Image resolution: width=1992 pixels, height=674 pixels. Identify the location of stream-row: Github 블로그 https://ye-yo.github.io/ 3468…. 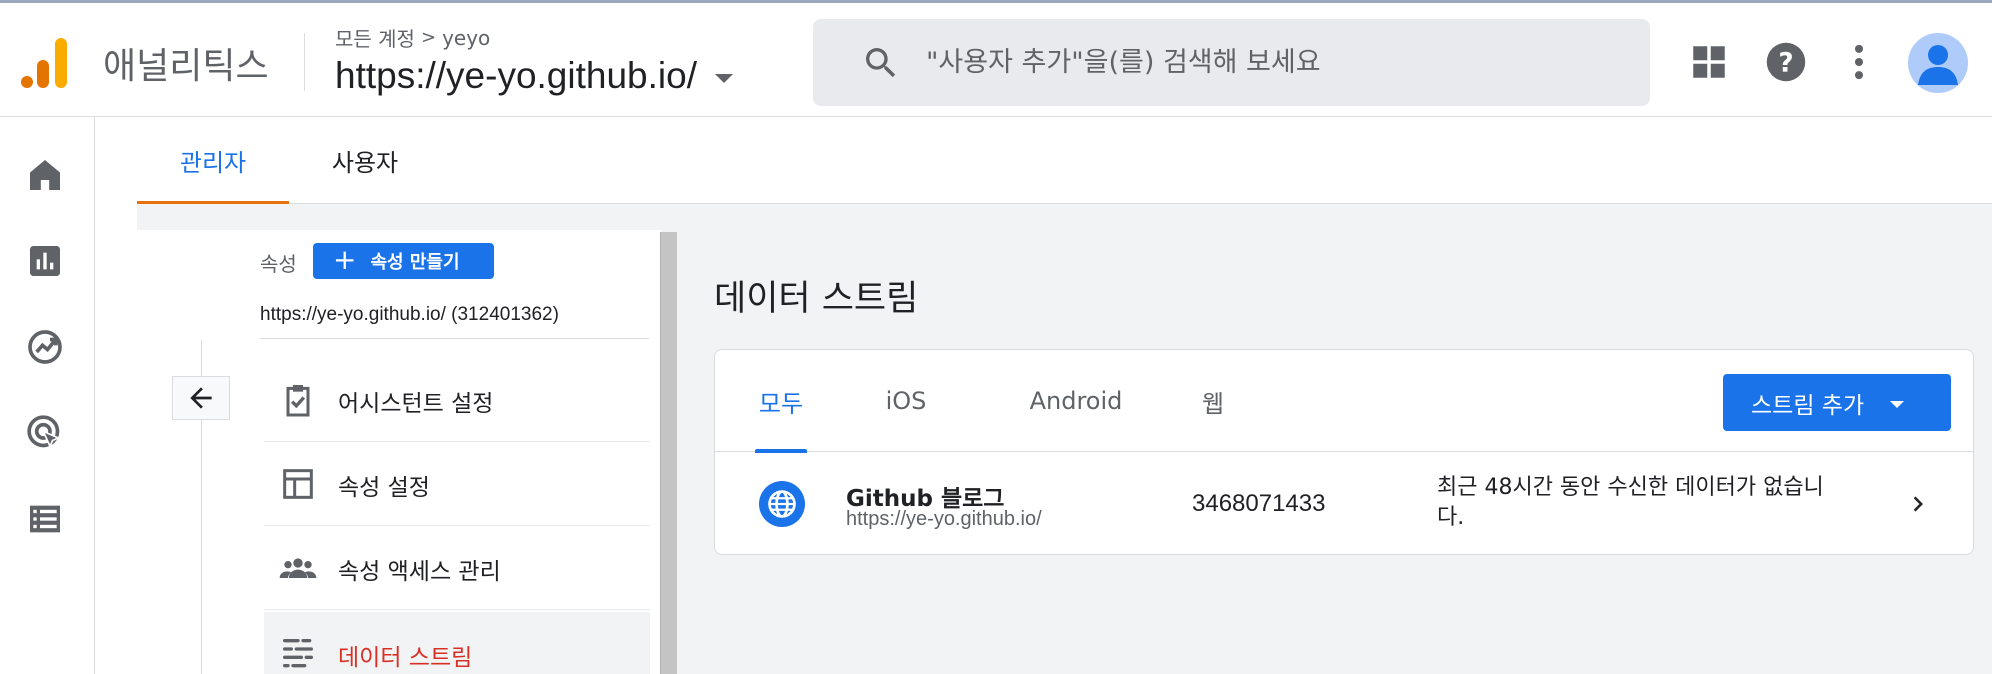
(1344, 504).